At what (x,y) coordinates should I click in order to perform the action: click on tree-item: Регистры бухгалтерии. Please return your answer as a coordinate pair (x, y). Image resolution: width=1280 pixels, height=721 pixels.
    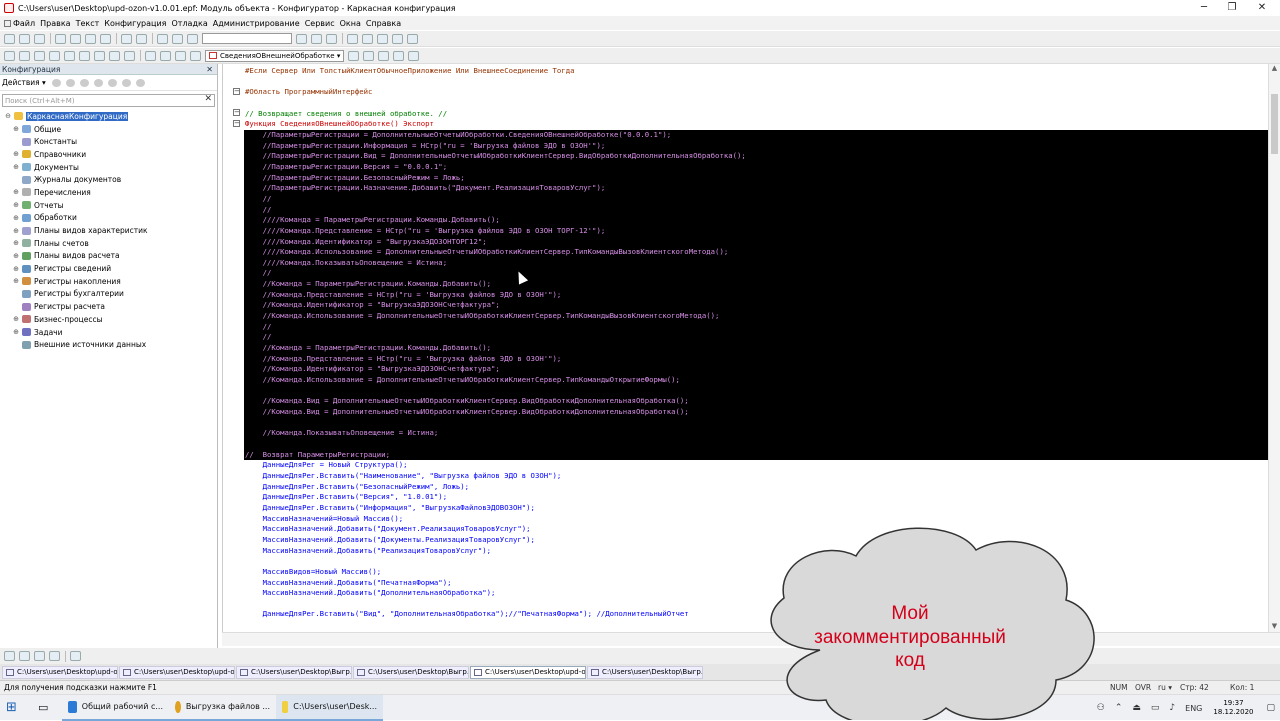
    Looking at the image, I should click on (108, 294).